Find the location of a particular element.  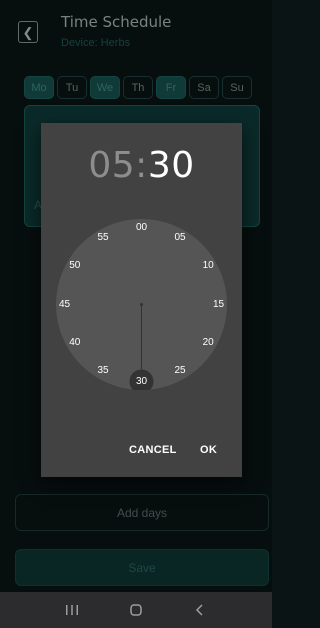

system-nav-bar is located at coordinates (136, 610).